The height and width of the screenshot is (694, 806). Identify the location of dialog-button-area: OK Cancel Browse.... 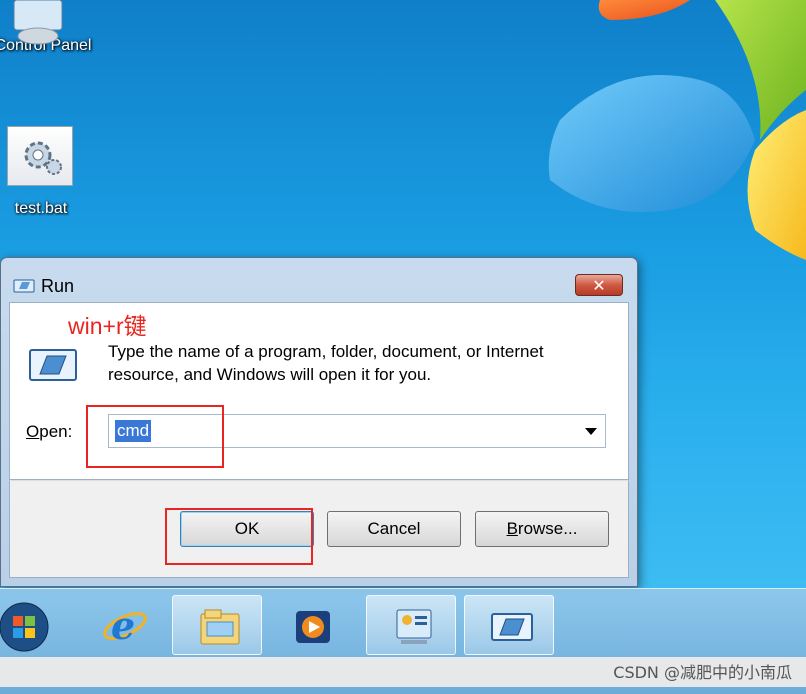
(319, 529).